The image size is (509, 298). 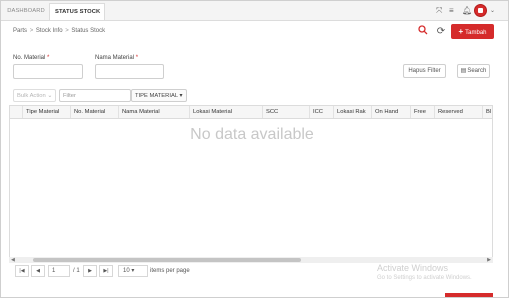 I want to click on tab-label: STATUS STOCK, so click(x=78, y=12).